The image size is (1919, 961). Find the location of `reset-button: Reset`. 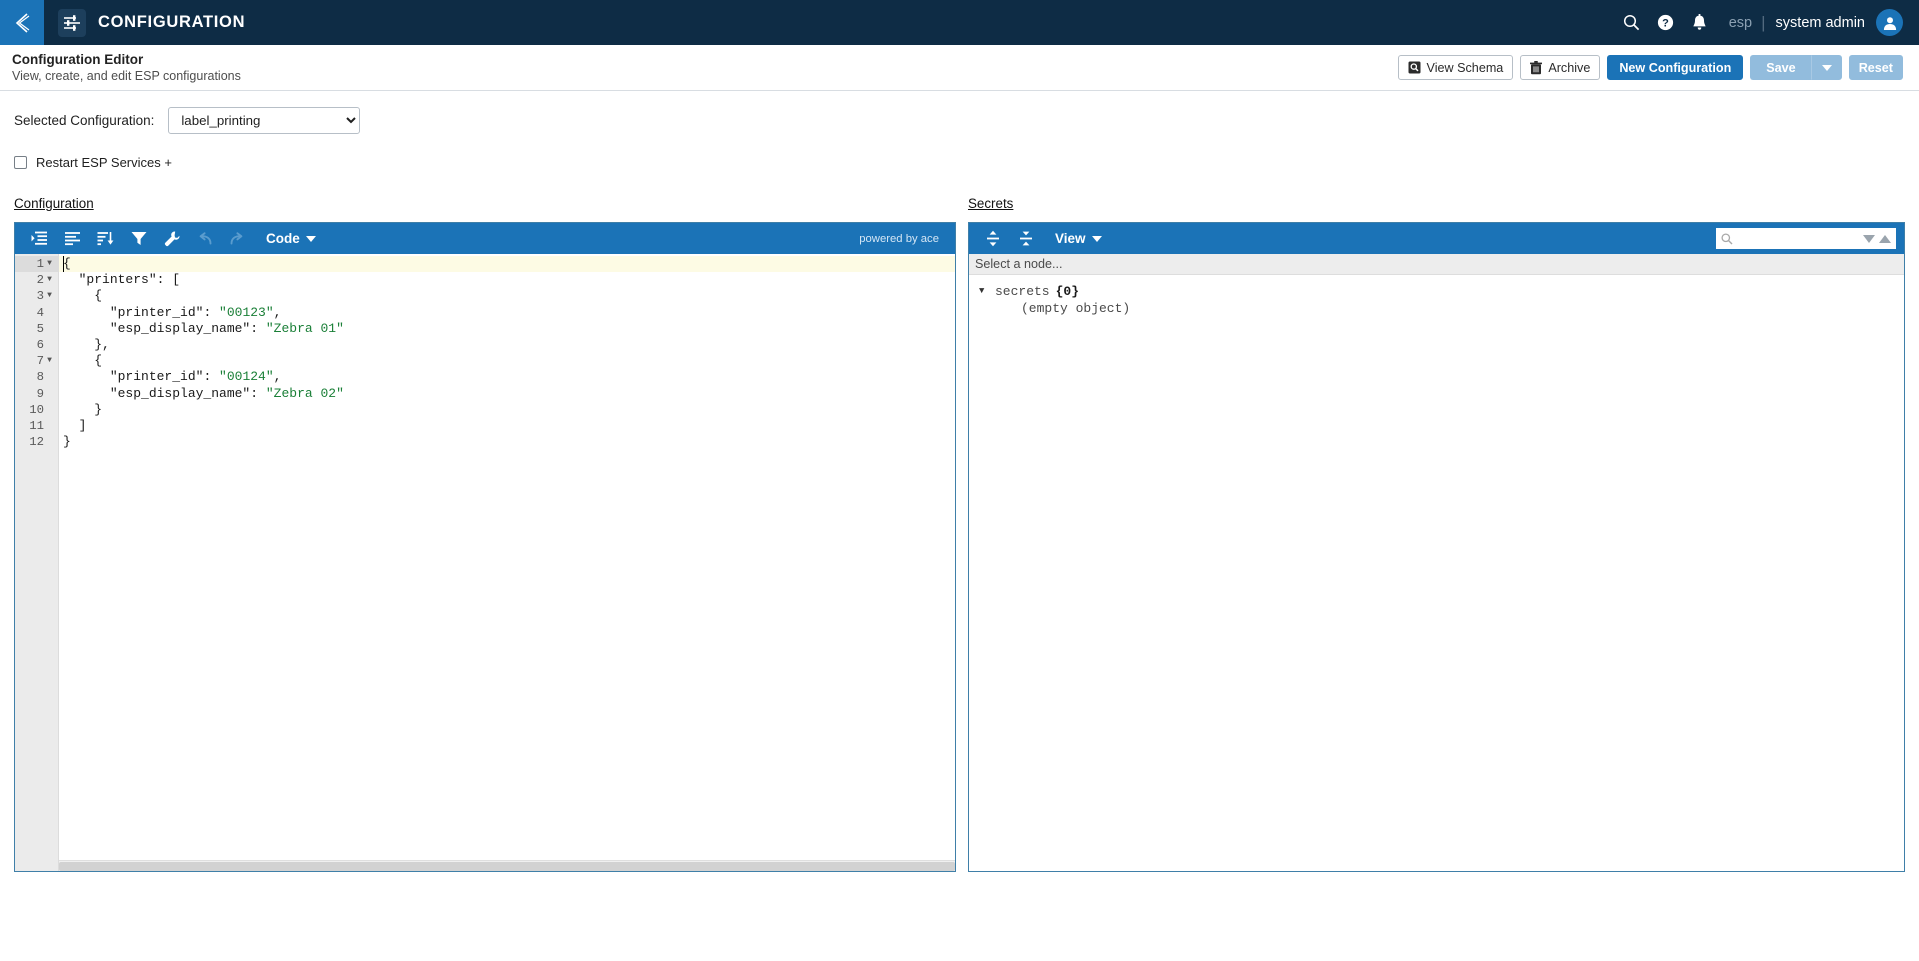

reset-button: Reset is located at coordinates (1875, 67).